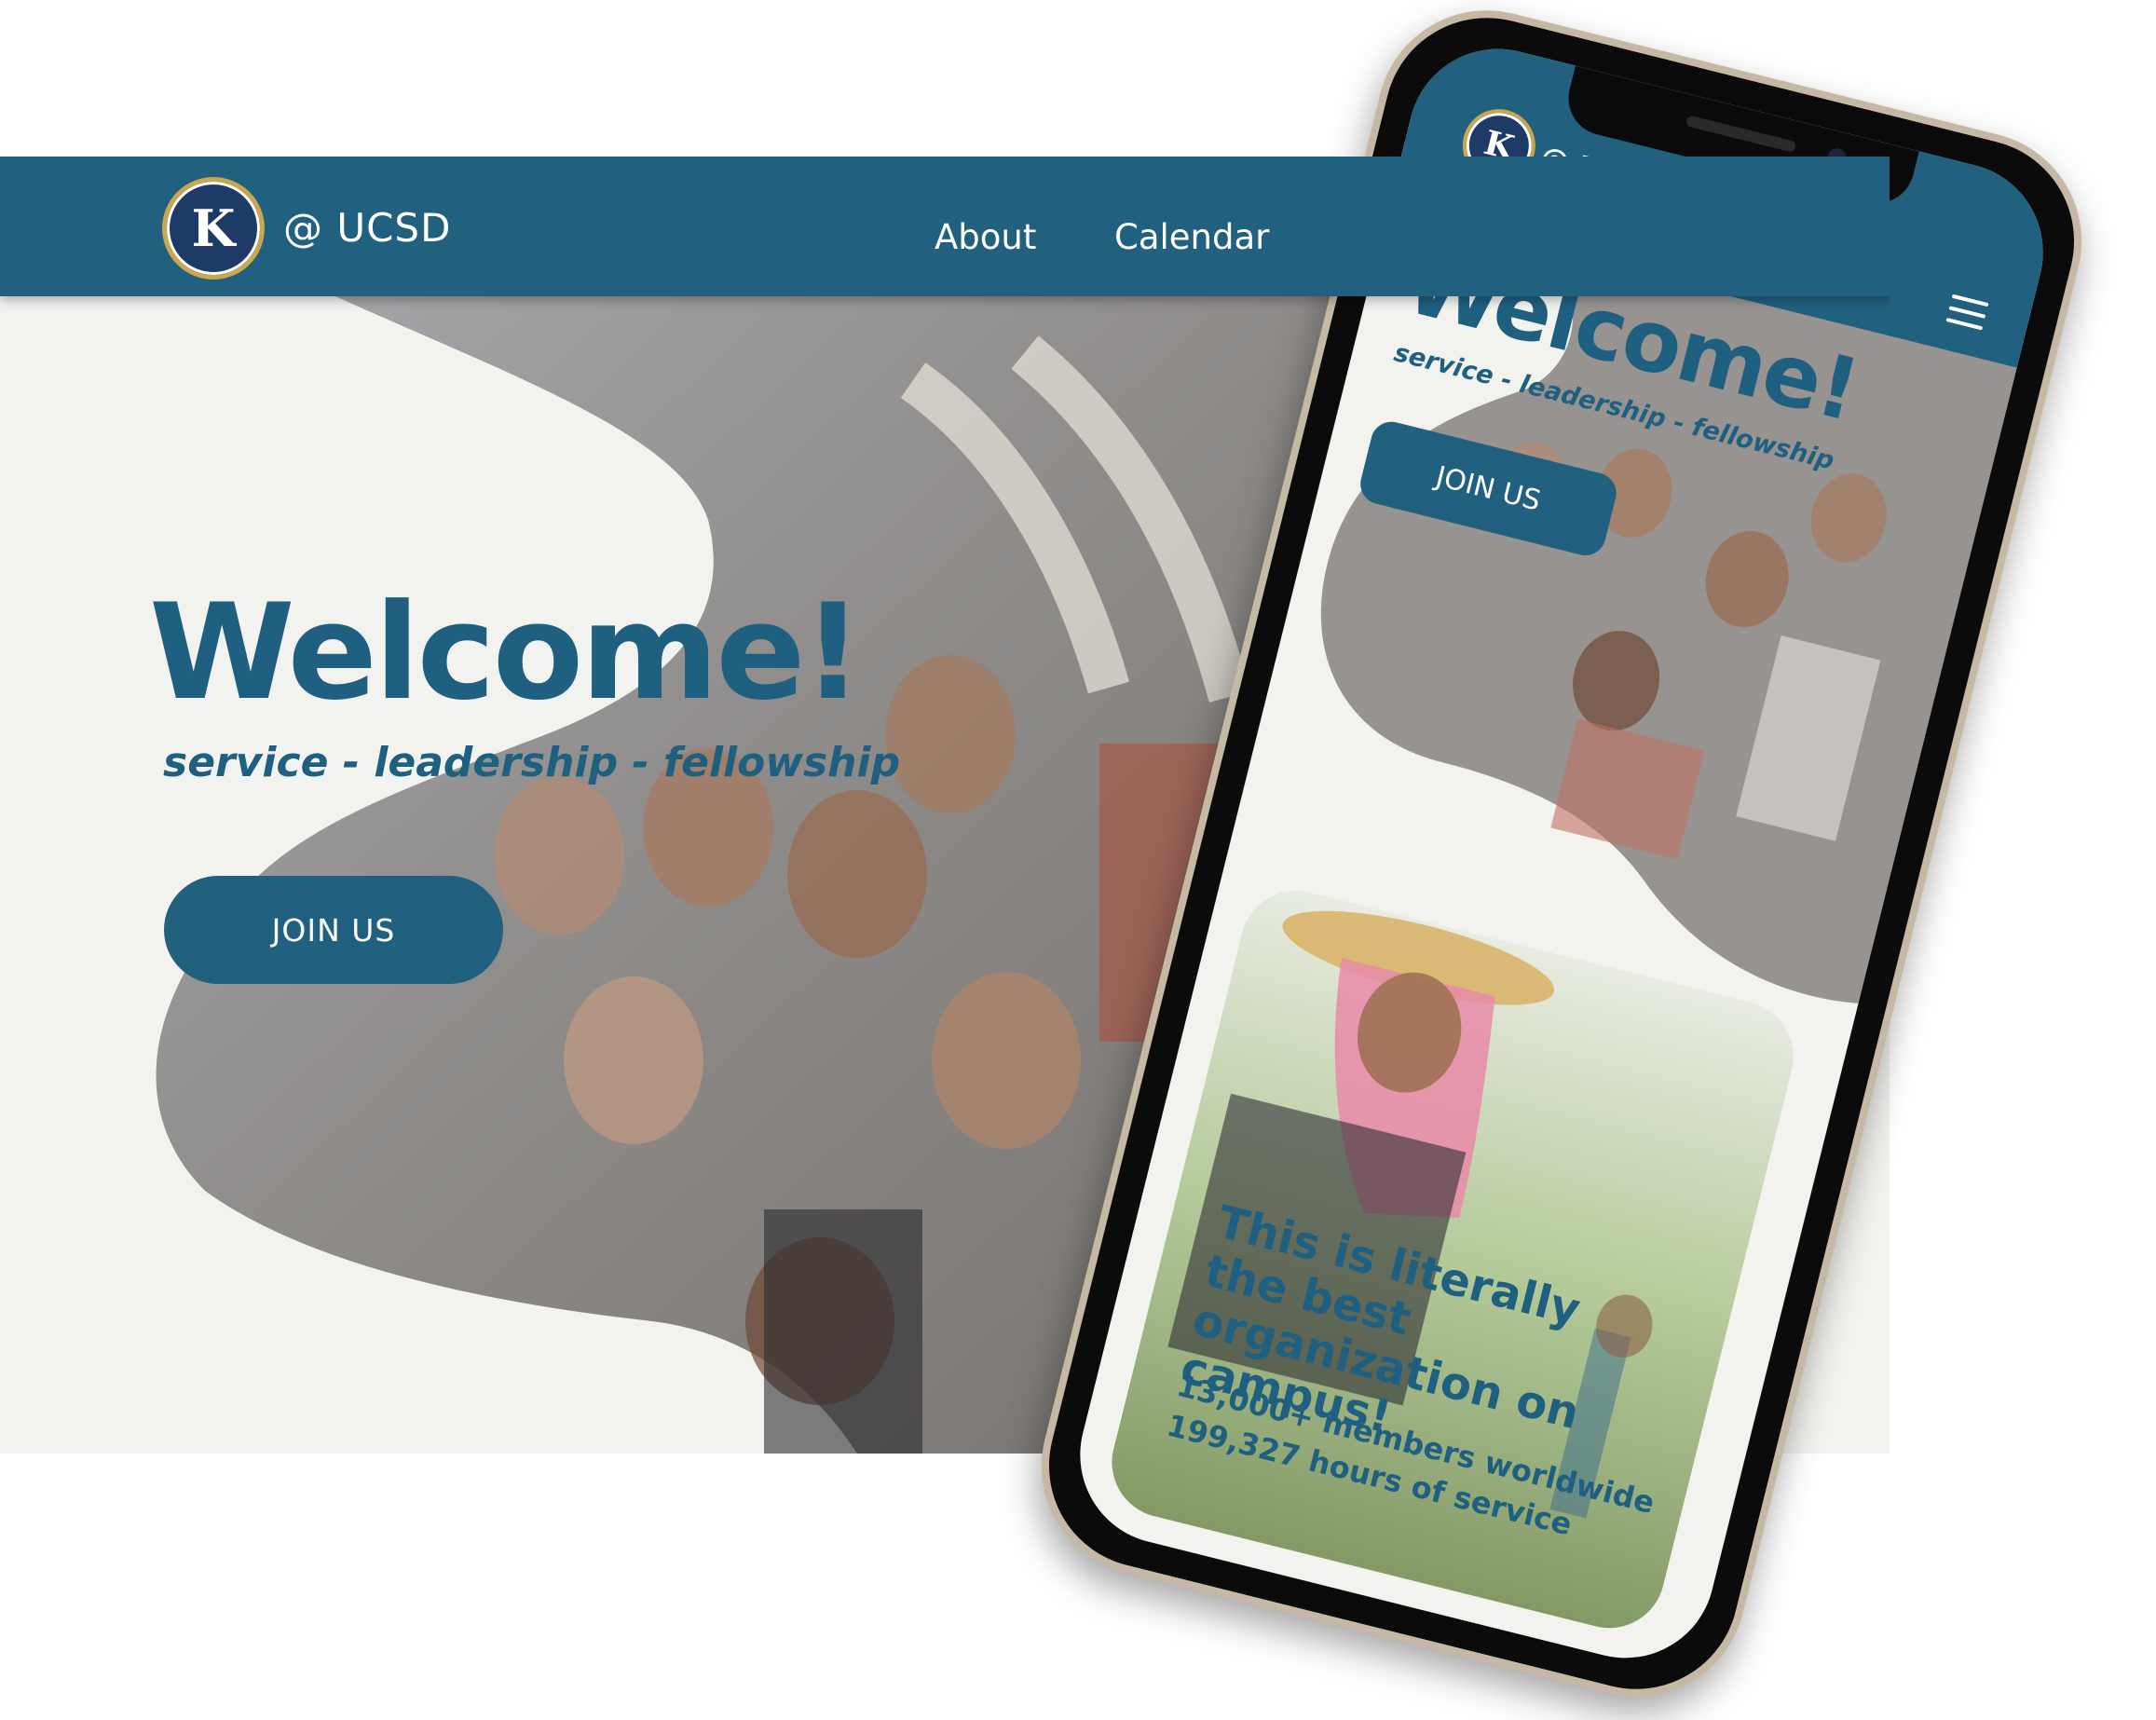 This screenshot has width=2156, height=1720. I want to click on hero-tagline: service - leadership - fellowship, so click(532, 762).